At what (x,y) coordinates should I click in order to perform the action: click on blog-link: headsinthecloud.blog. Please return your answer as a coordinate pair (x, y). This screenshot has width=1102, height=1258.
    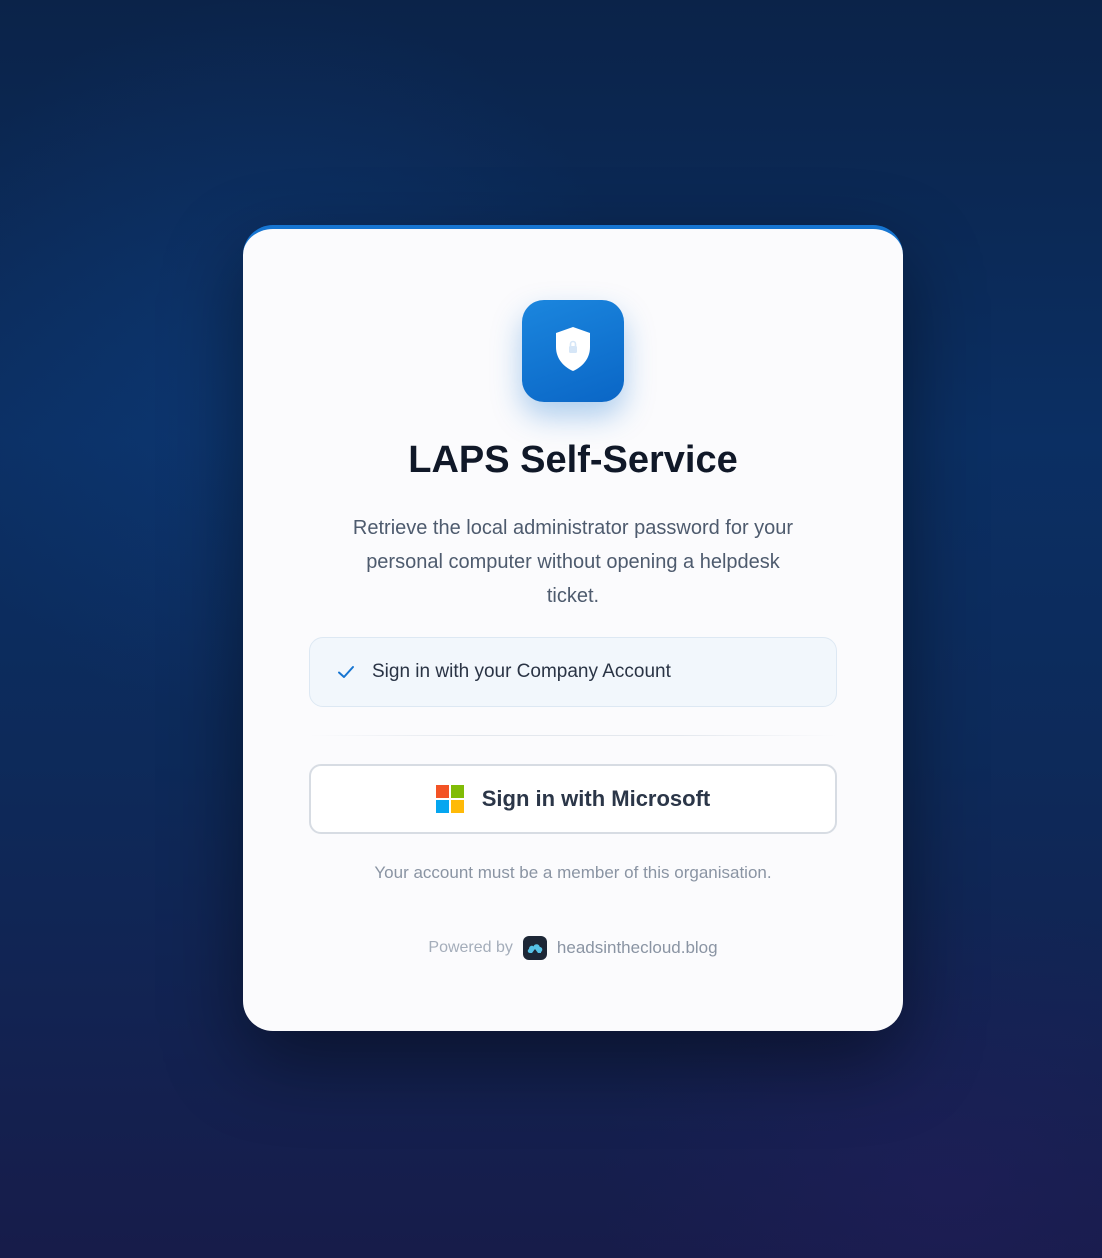
    Looking at the image, I should click on (637, 948).